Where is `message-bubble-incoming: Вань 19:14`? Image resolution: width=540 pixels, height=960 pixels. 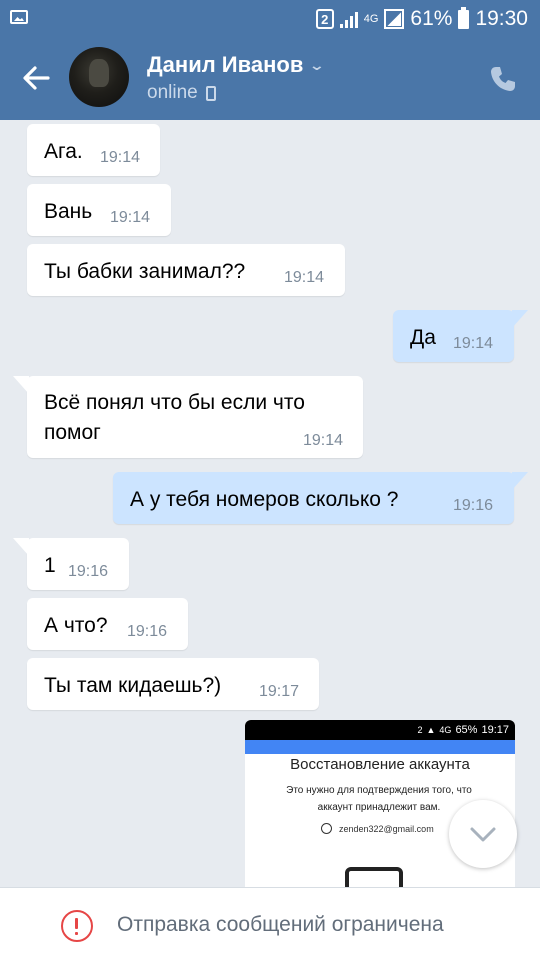 message-bubble-incoming: Вань 19:14 is located at coordinates (99, 210).